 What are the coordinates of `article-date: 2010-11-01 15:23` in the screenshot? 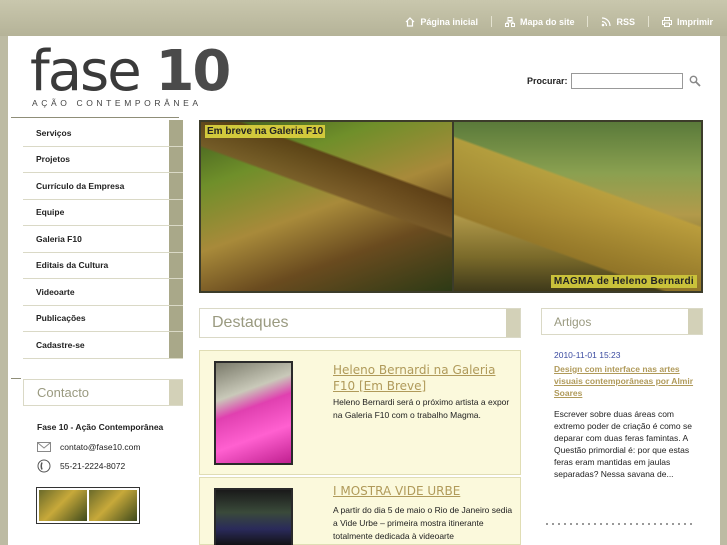 It's located at (587, 355).